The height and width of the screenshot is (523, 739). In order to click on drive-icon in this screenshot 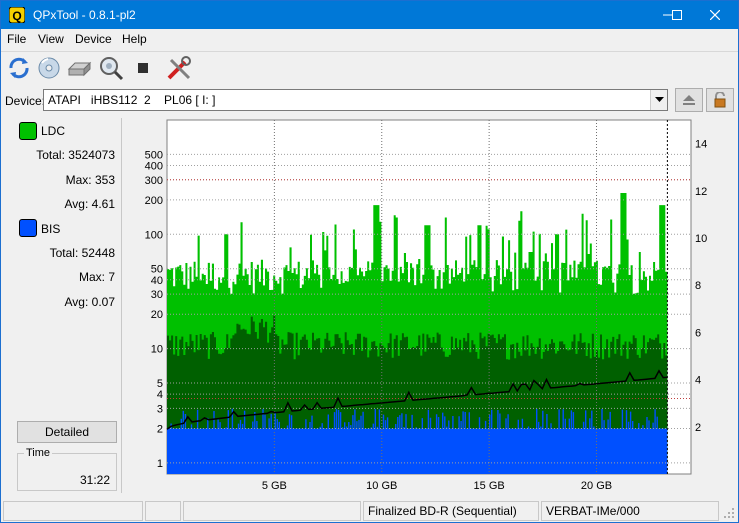, I will do `click(79, 69)`.